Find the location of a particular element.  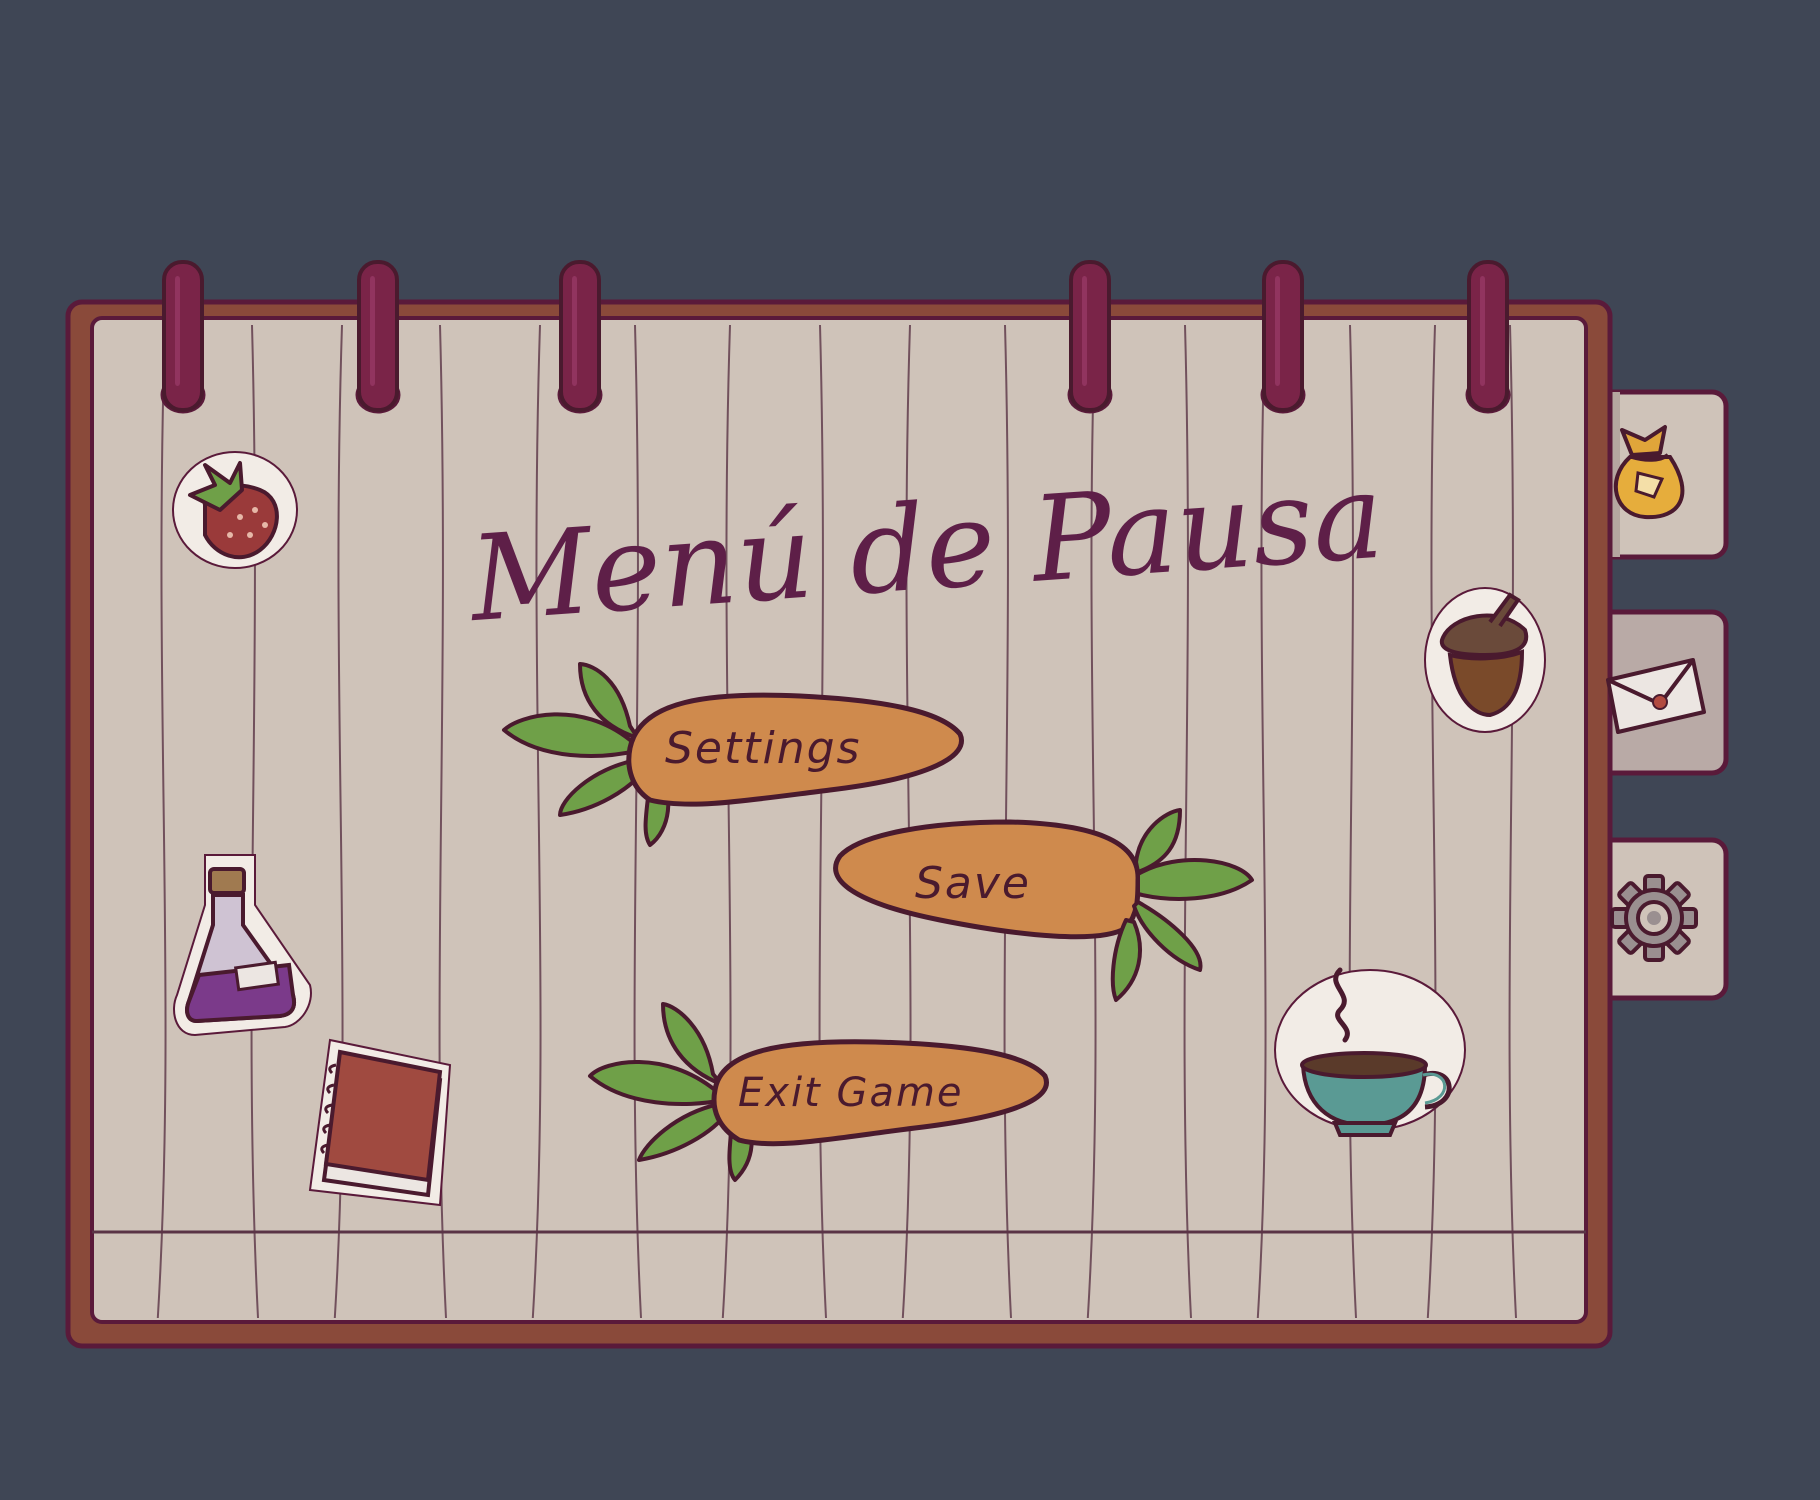

settings-label: Settings is located at coordinates (763, 748).